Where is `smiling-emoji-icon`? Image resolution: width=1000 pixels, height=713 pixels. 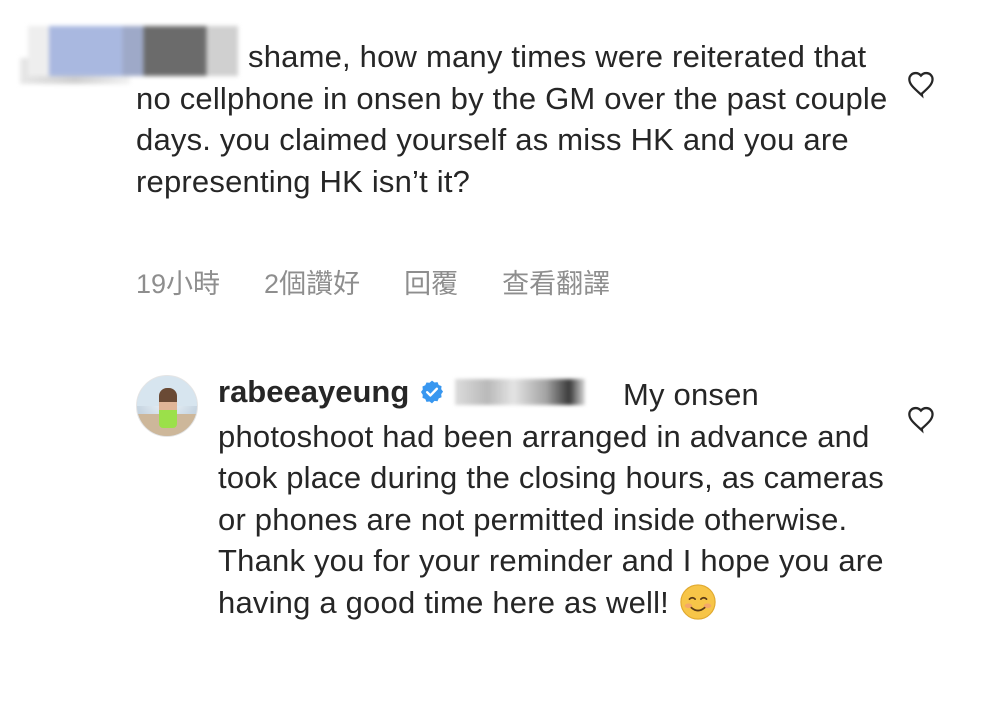 smiling-emoji-icon is located at coordinates (698, 602).